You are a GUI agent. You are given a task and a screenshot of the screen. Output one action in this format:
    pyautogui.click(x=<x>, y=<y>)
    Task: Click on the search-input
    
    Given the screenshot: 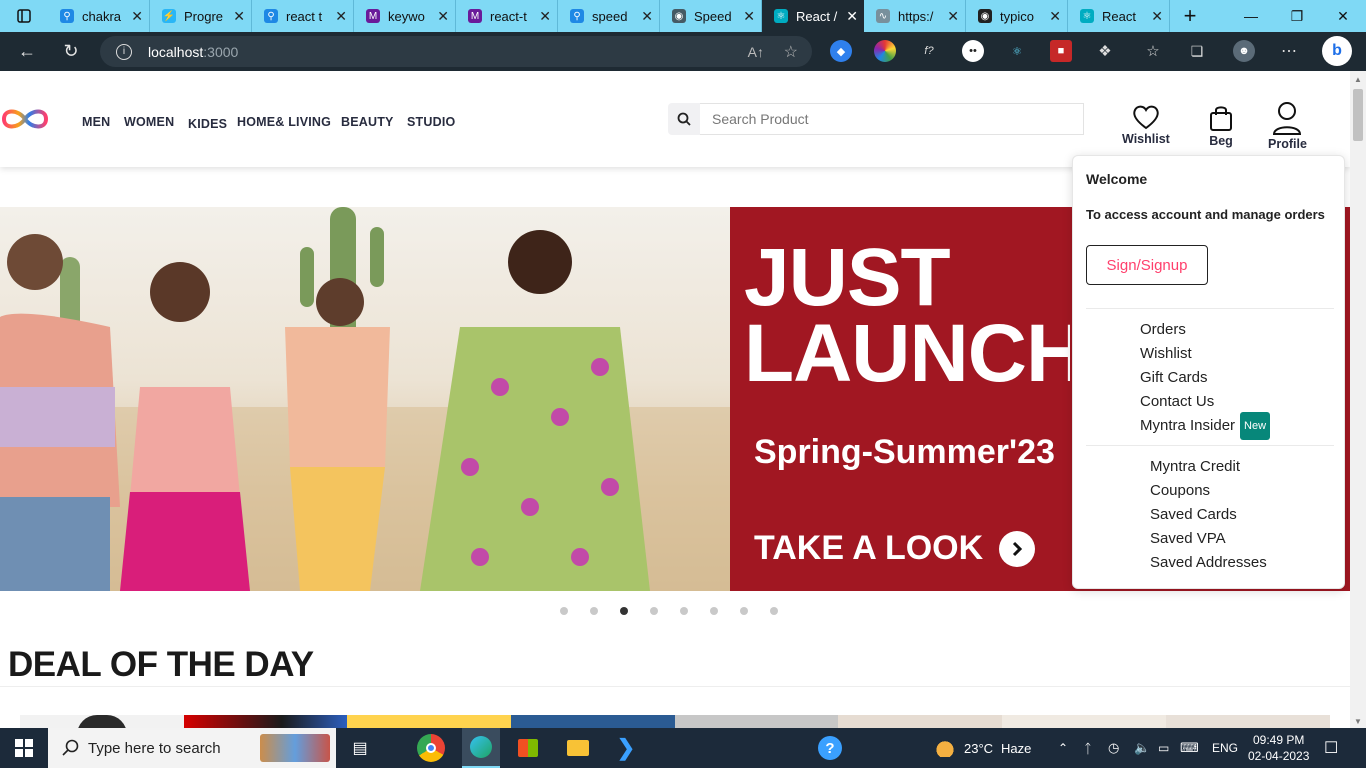 What is the action you would take?
    pyautogui.click(x=892, y=119)
    